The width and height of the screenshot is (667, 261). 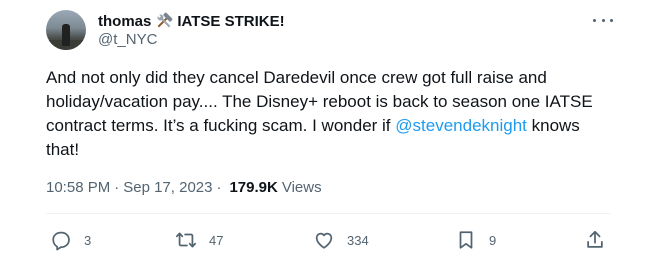 I want to click on reply-button: 3, so click(x=70, y=240).